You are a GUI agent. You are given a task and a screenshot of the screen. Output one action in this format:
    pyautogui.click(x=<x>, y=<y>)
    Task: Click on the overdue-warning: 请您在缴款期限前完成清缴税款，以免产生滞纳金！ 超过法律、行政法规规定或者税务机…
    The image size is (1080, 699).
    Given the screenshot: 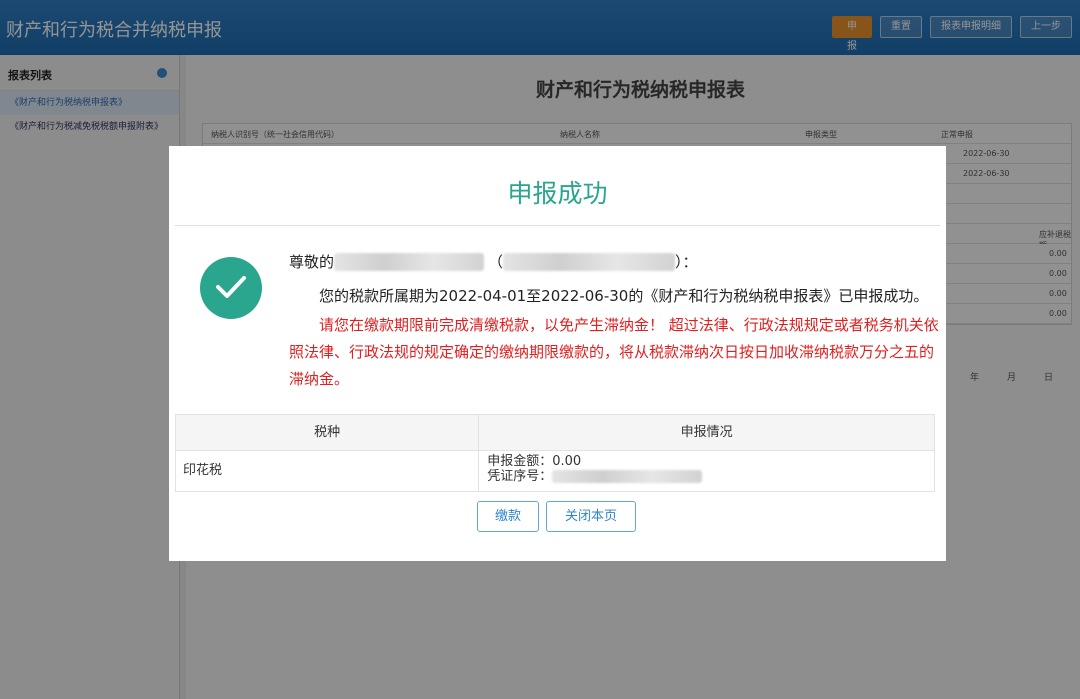 What is the action you would take?
    pyautogui.click(x=614, y=352)
    